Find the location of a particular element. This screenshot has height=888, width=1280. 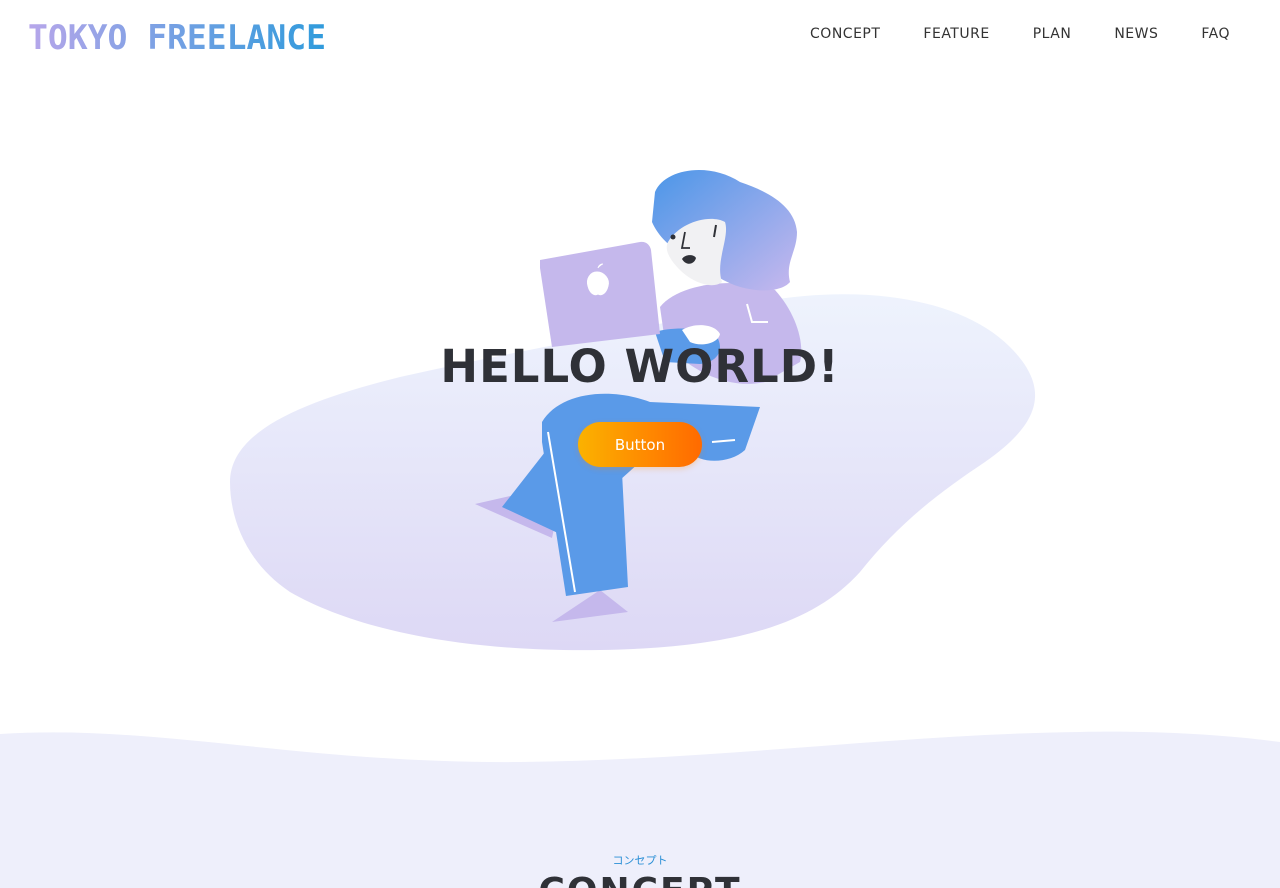

concept-subtitle: コンセプト is located at coordinates (640, 860).